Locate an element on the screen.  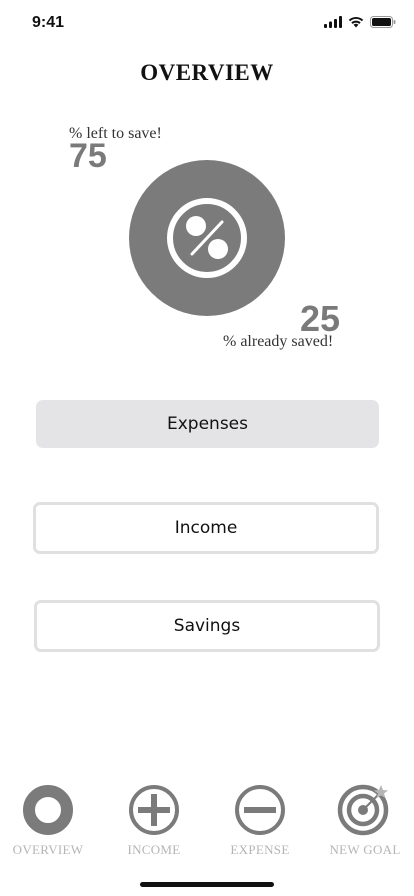
tab-income-label: INCOME is located at coordinates (154, 849).